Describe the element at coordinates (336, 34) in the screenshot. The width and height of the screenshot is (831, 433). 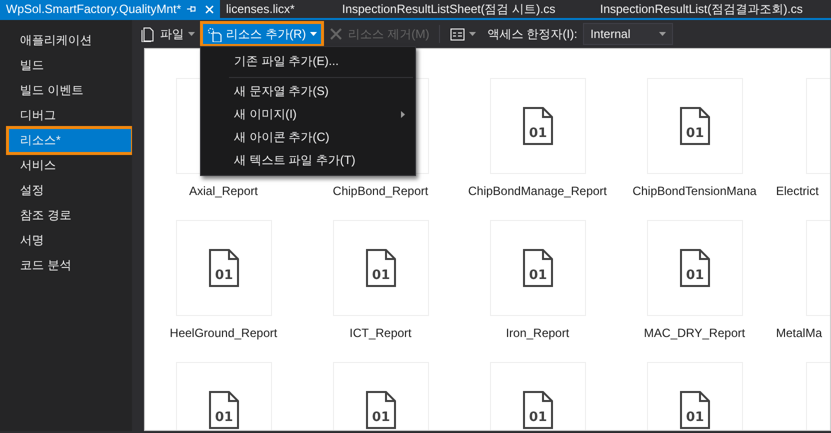
I see `cross-icon` at that location.